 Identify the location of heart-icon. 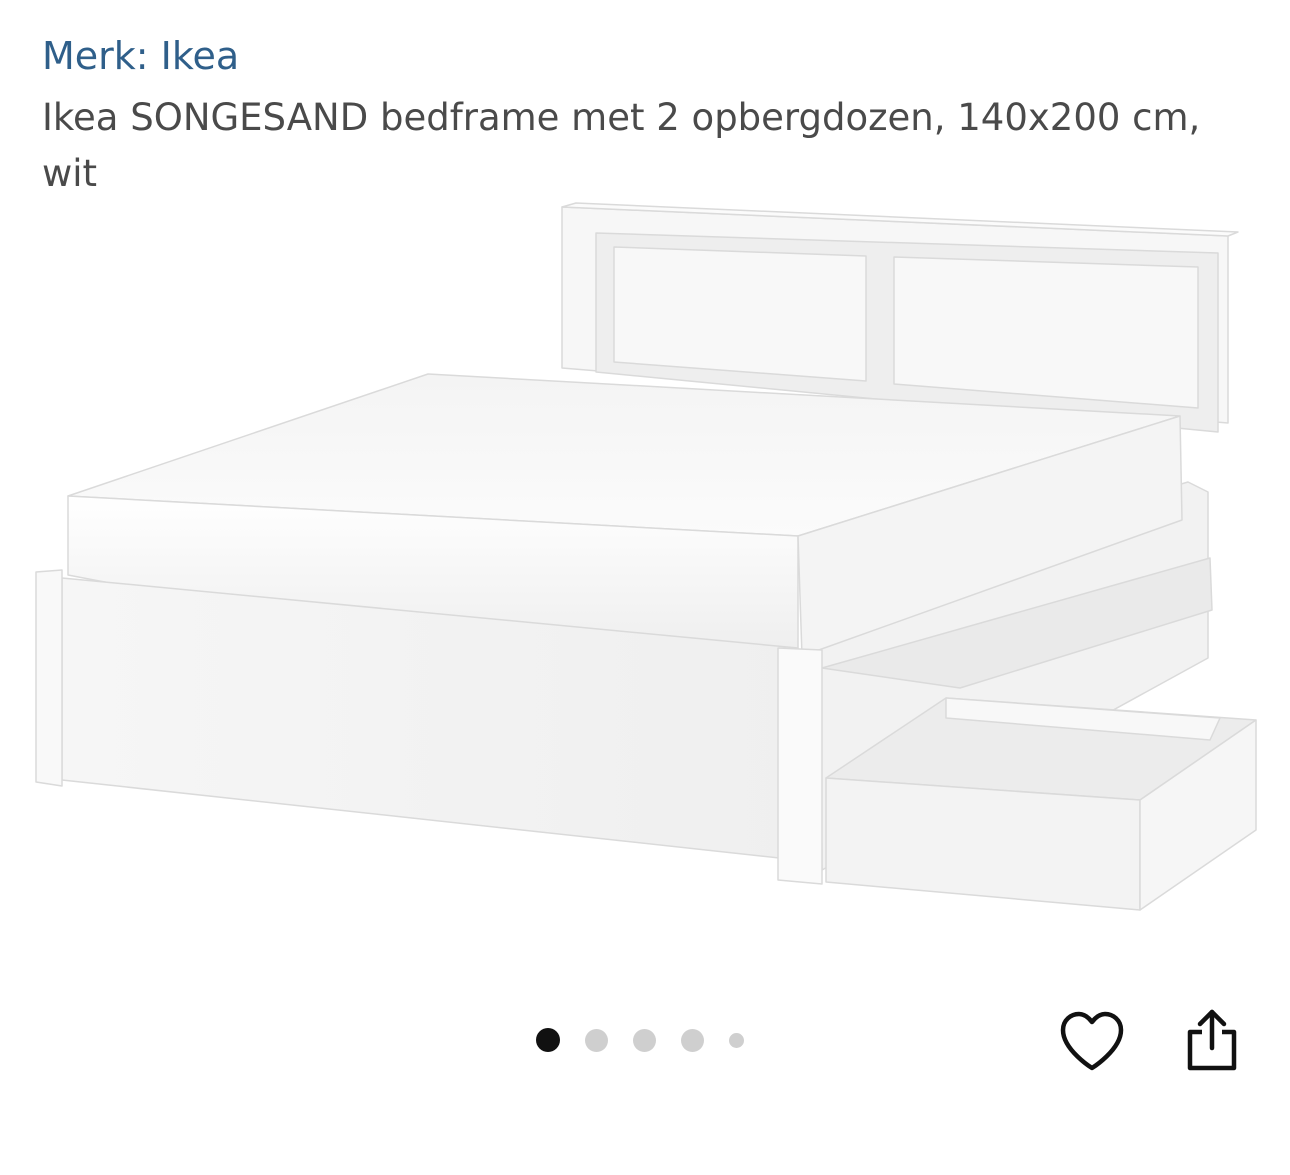
(1092, 1041).